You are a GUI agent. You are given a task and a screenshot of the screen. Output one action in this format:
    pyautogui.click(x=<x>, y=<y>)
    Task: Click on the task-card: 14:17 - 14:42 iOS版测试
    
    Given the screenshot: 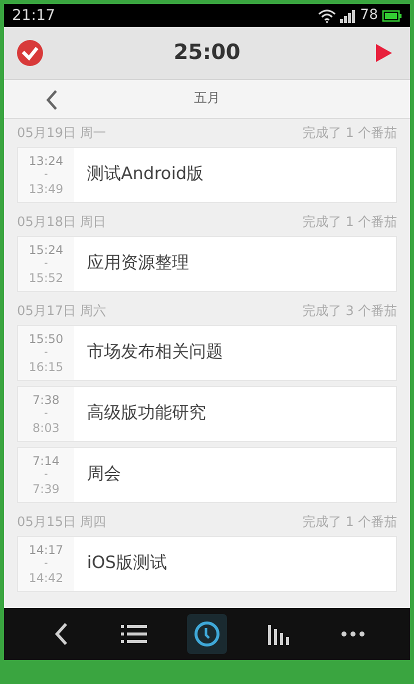 What is the action you would take?
    pyautogui.click(x=207, y=564)
    